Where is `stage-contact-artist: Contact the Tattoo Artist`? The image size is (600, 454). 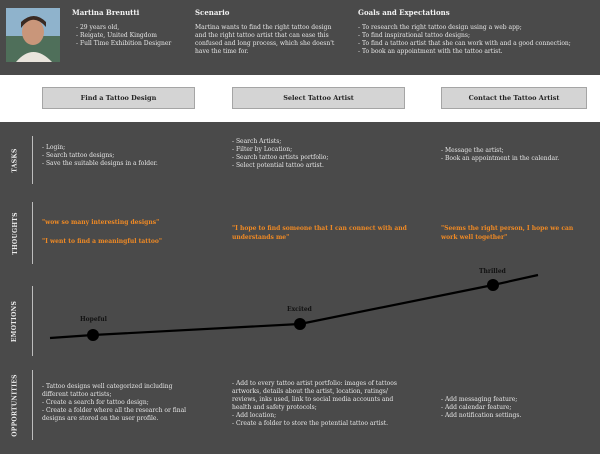
stage-contact-artist: Contact the Tattoo Artist is located at coordinates (514, 98).